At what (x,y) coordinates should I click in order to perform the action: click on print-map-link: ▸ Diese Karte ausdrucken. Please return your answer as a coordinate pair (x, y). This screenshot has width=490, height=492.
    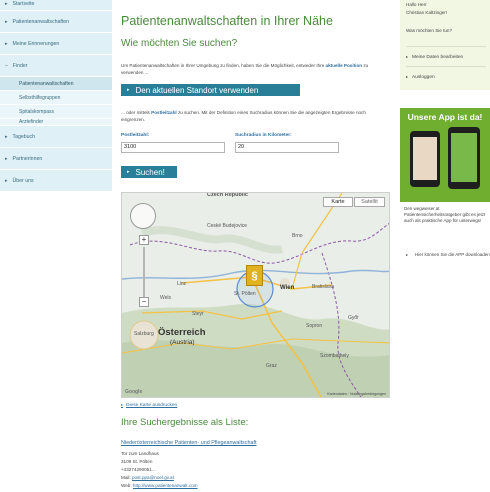
    Looking at the image, I should click on (149, 405).